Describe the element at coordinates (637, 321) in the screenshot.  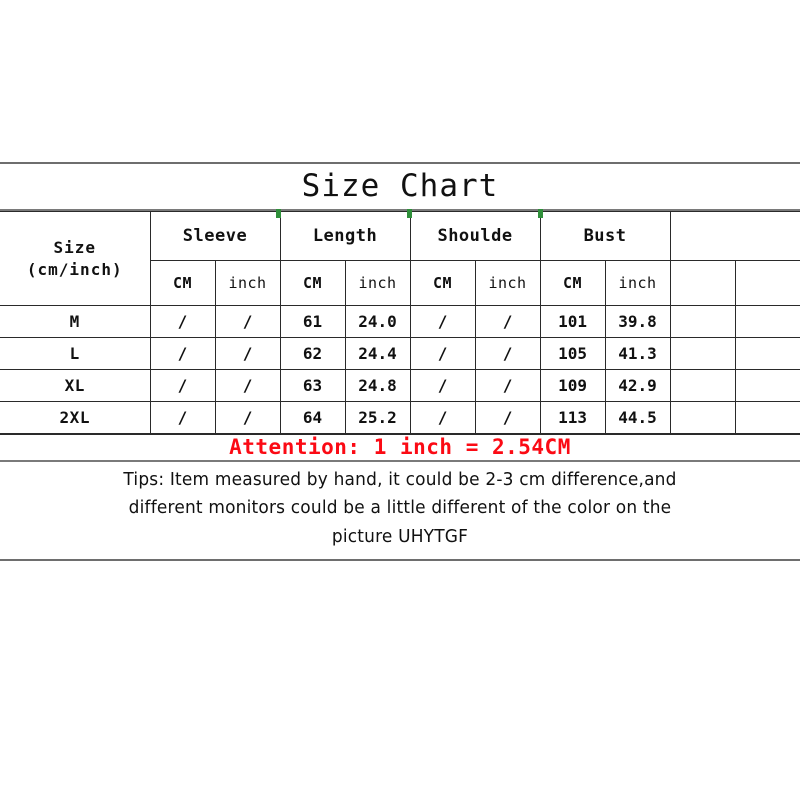
I see `cell-m-bust-inch: 39.8` at that location.